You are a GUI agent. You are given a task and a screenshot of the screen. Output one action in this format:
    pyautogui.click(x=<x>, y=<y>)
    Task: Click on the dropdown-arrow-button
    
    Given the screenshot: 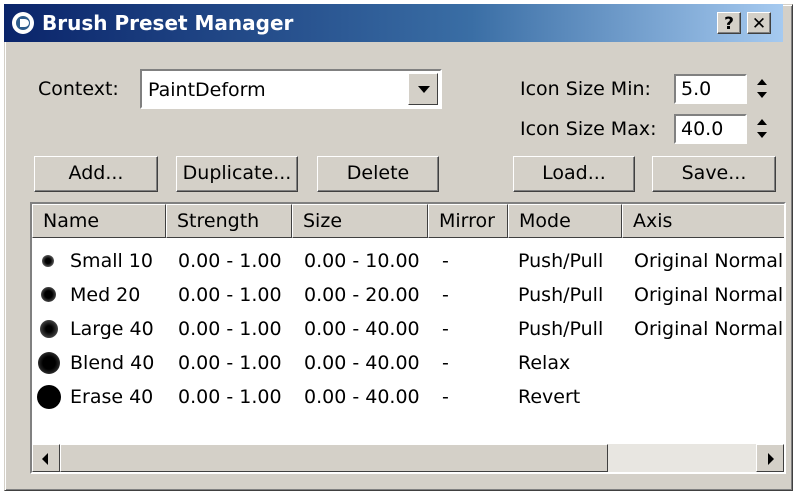 What is the action you would take?
    pyautogui.click(x=423, y=89)
    